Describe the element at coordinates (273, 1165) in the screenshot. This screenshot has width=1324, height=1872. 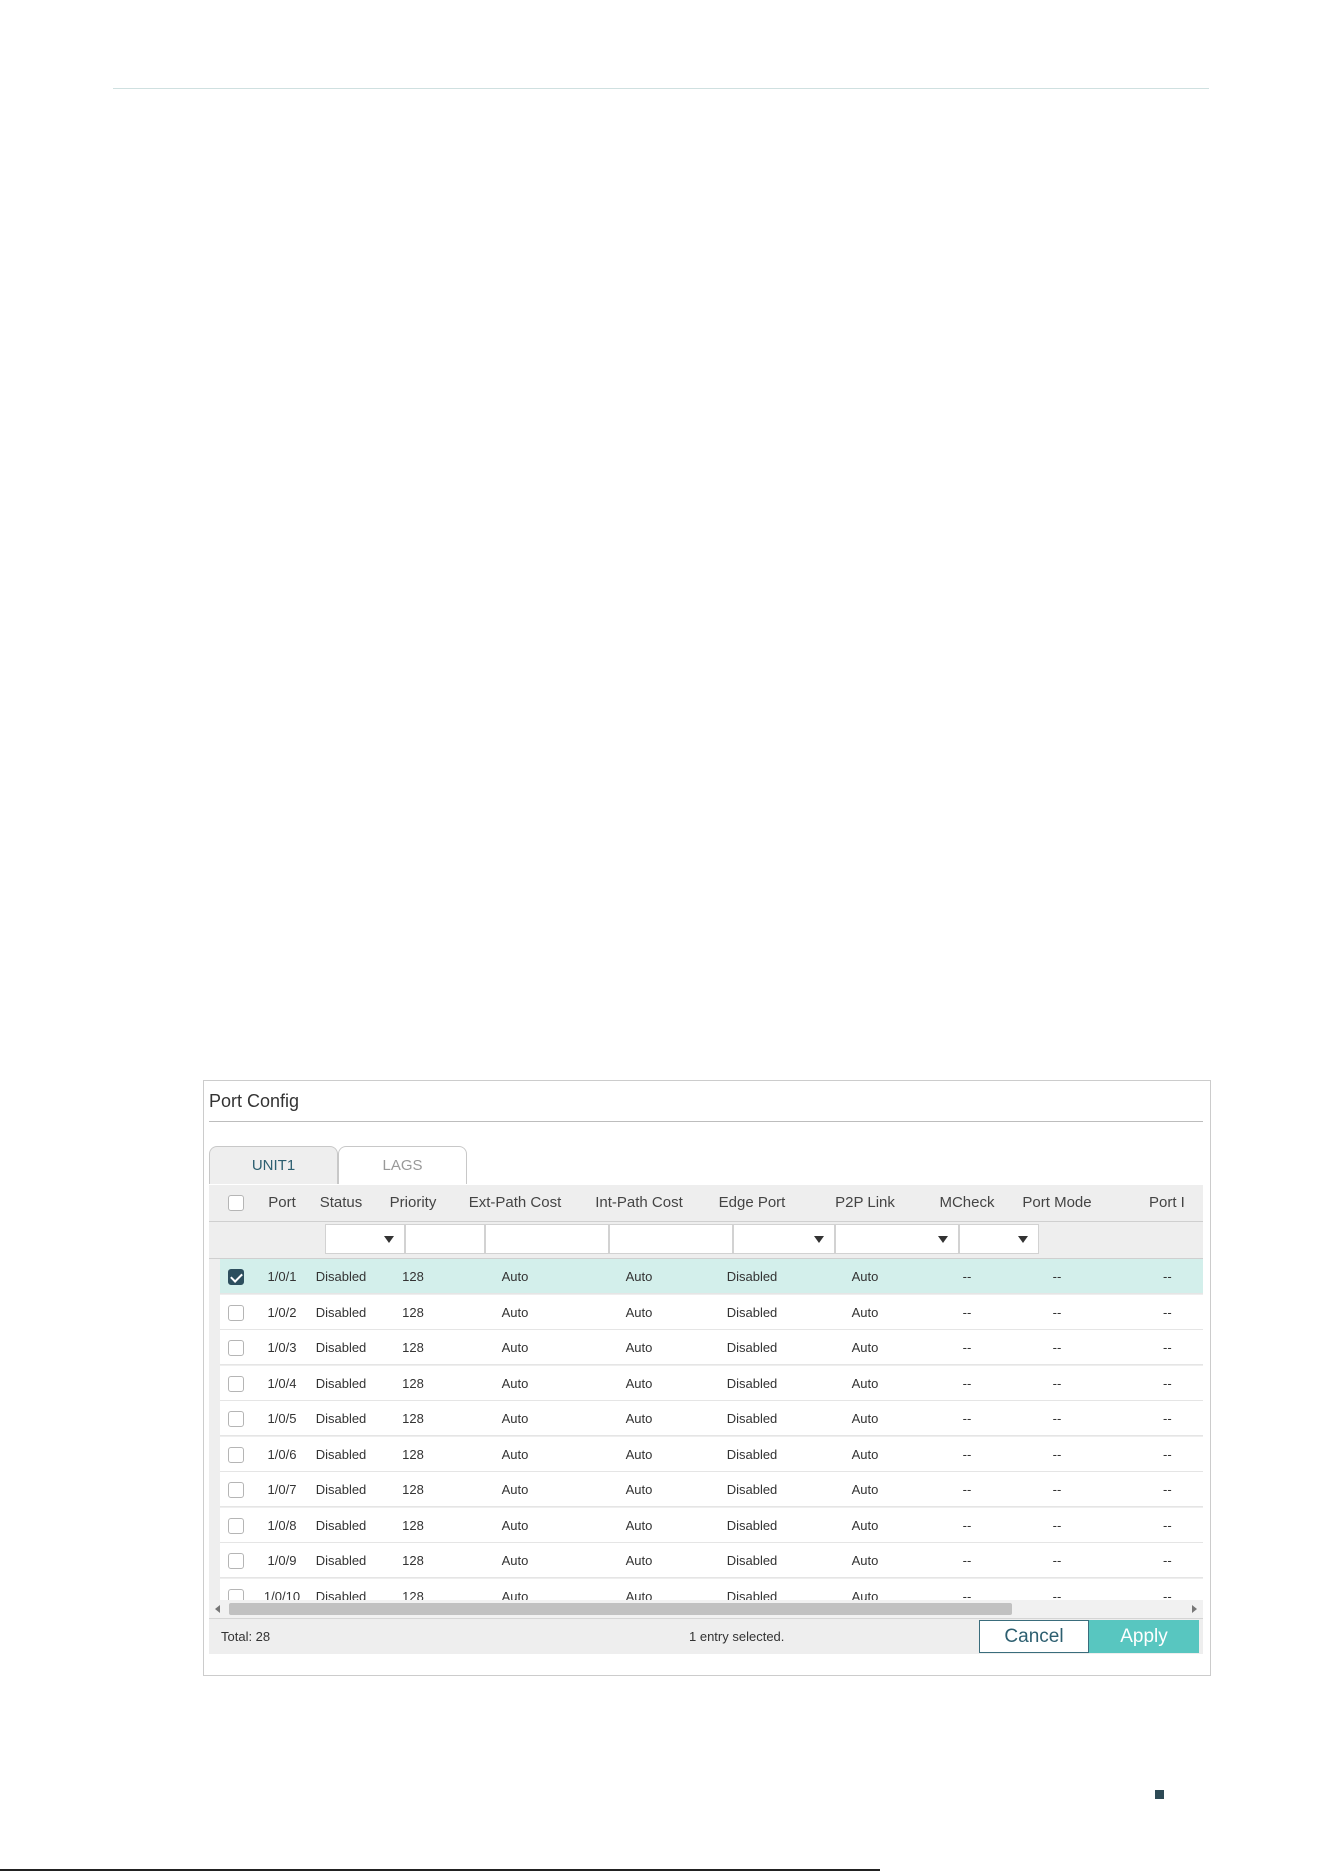
I see `tab-unit1: UNIT1` at that location.